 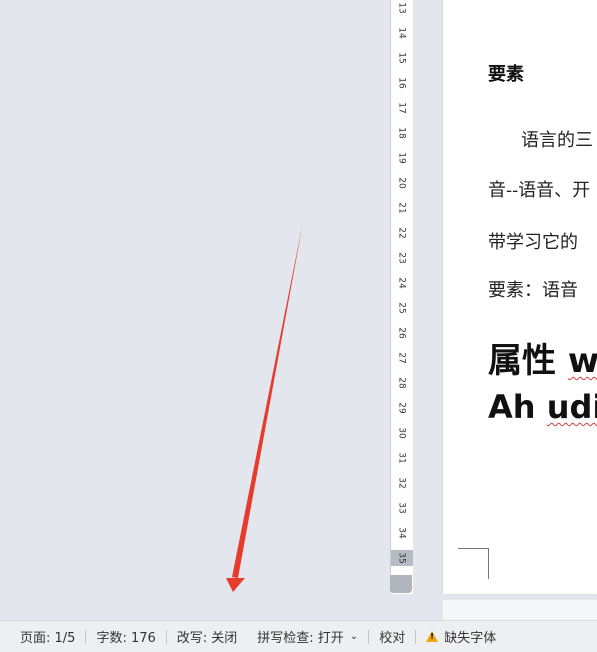 I want to click on page-gap, so click(x=428, y=310).